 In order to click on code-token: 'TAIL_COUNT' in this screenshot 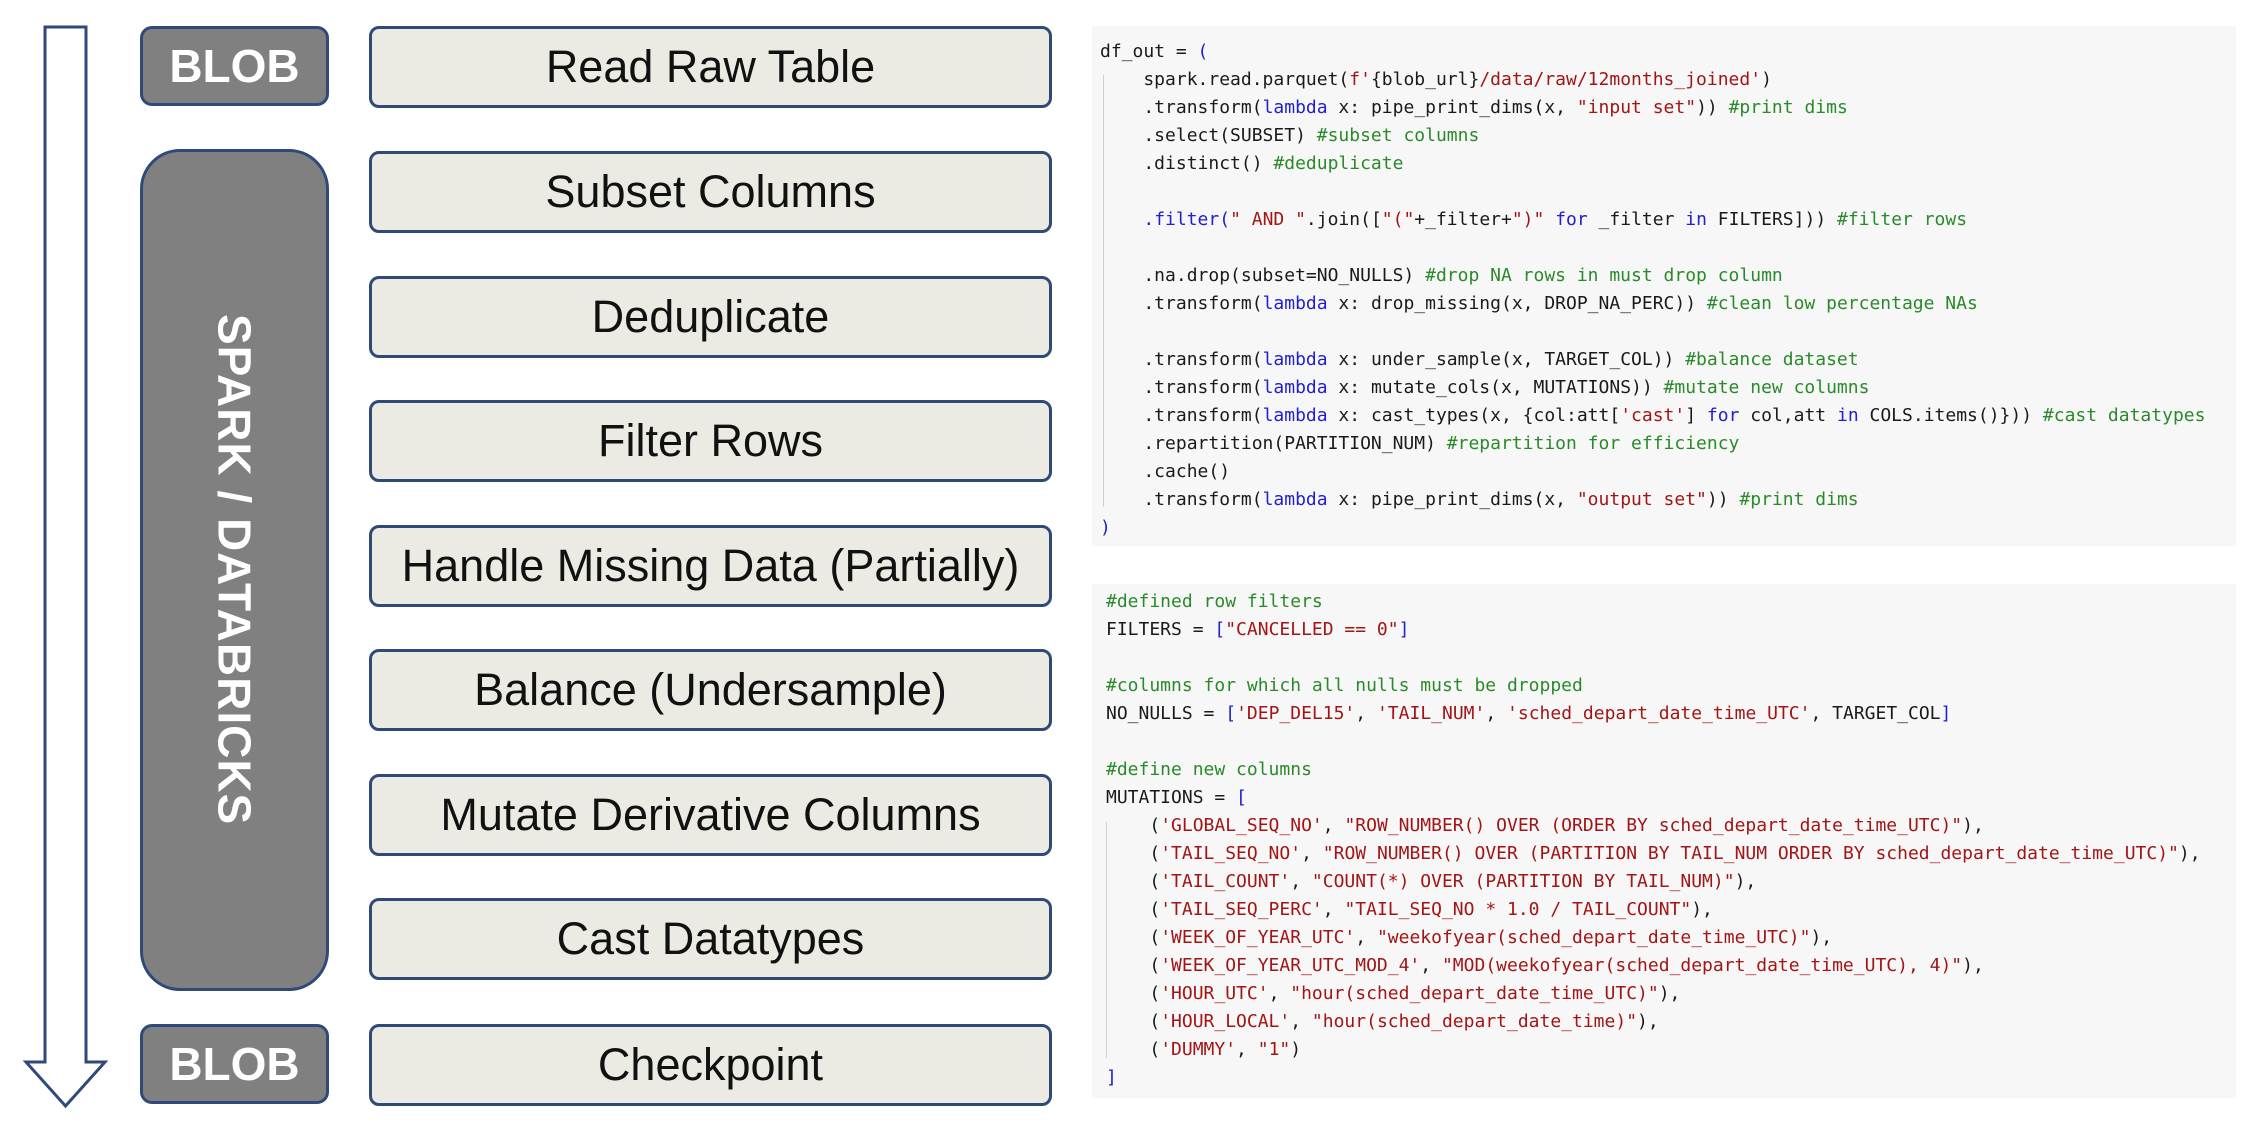, I will do `click(1225, 881)`.